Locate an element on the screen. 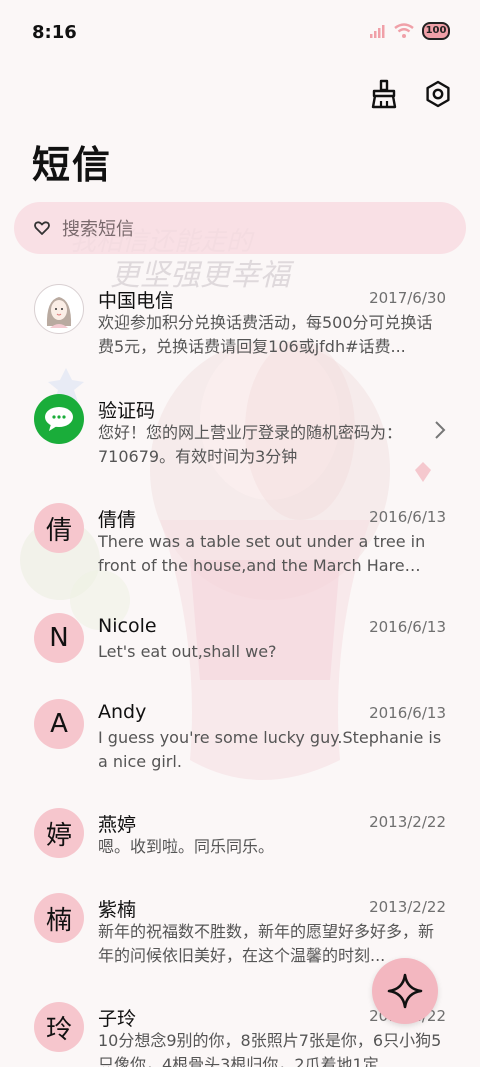 The height and width of the screenshot is (1067, 480). signal-icon is located at coordinates (377, 31).